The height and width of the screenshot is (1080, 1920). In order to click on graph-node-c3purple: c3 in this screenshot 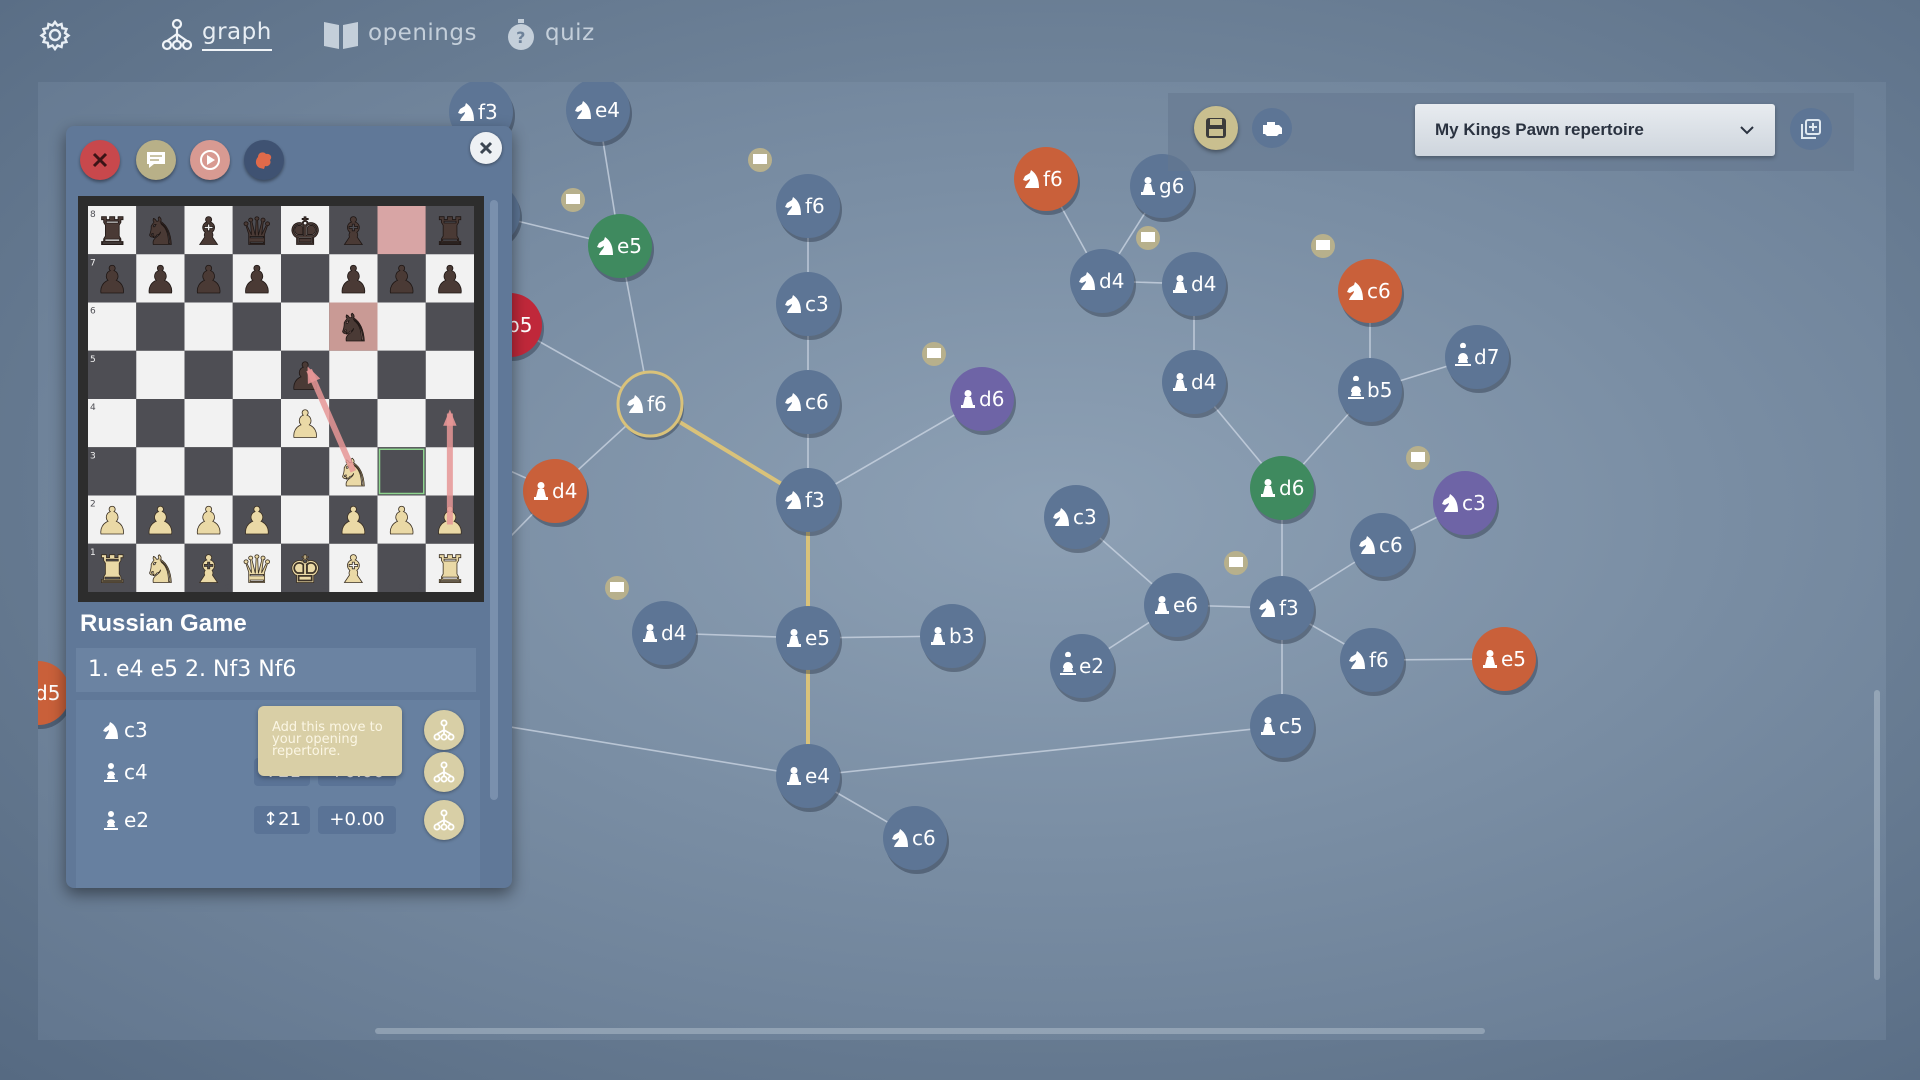, I will do `click(1466, 505)`.